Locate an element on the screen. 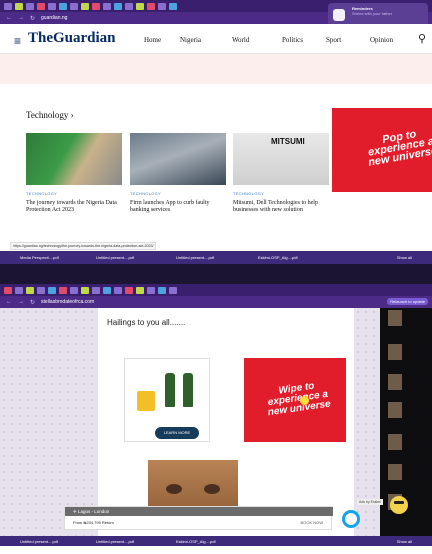  advertisement: Wipe to experience a new universe is located at coordinates (295, 400).